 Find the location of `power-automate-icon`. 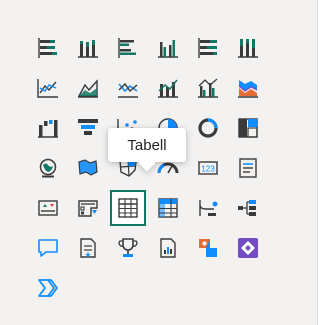

power-automate-icon is located at coordinates (48, 288).